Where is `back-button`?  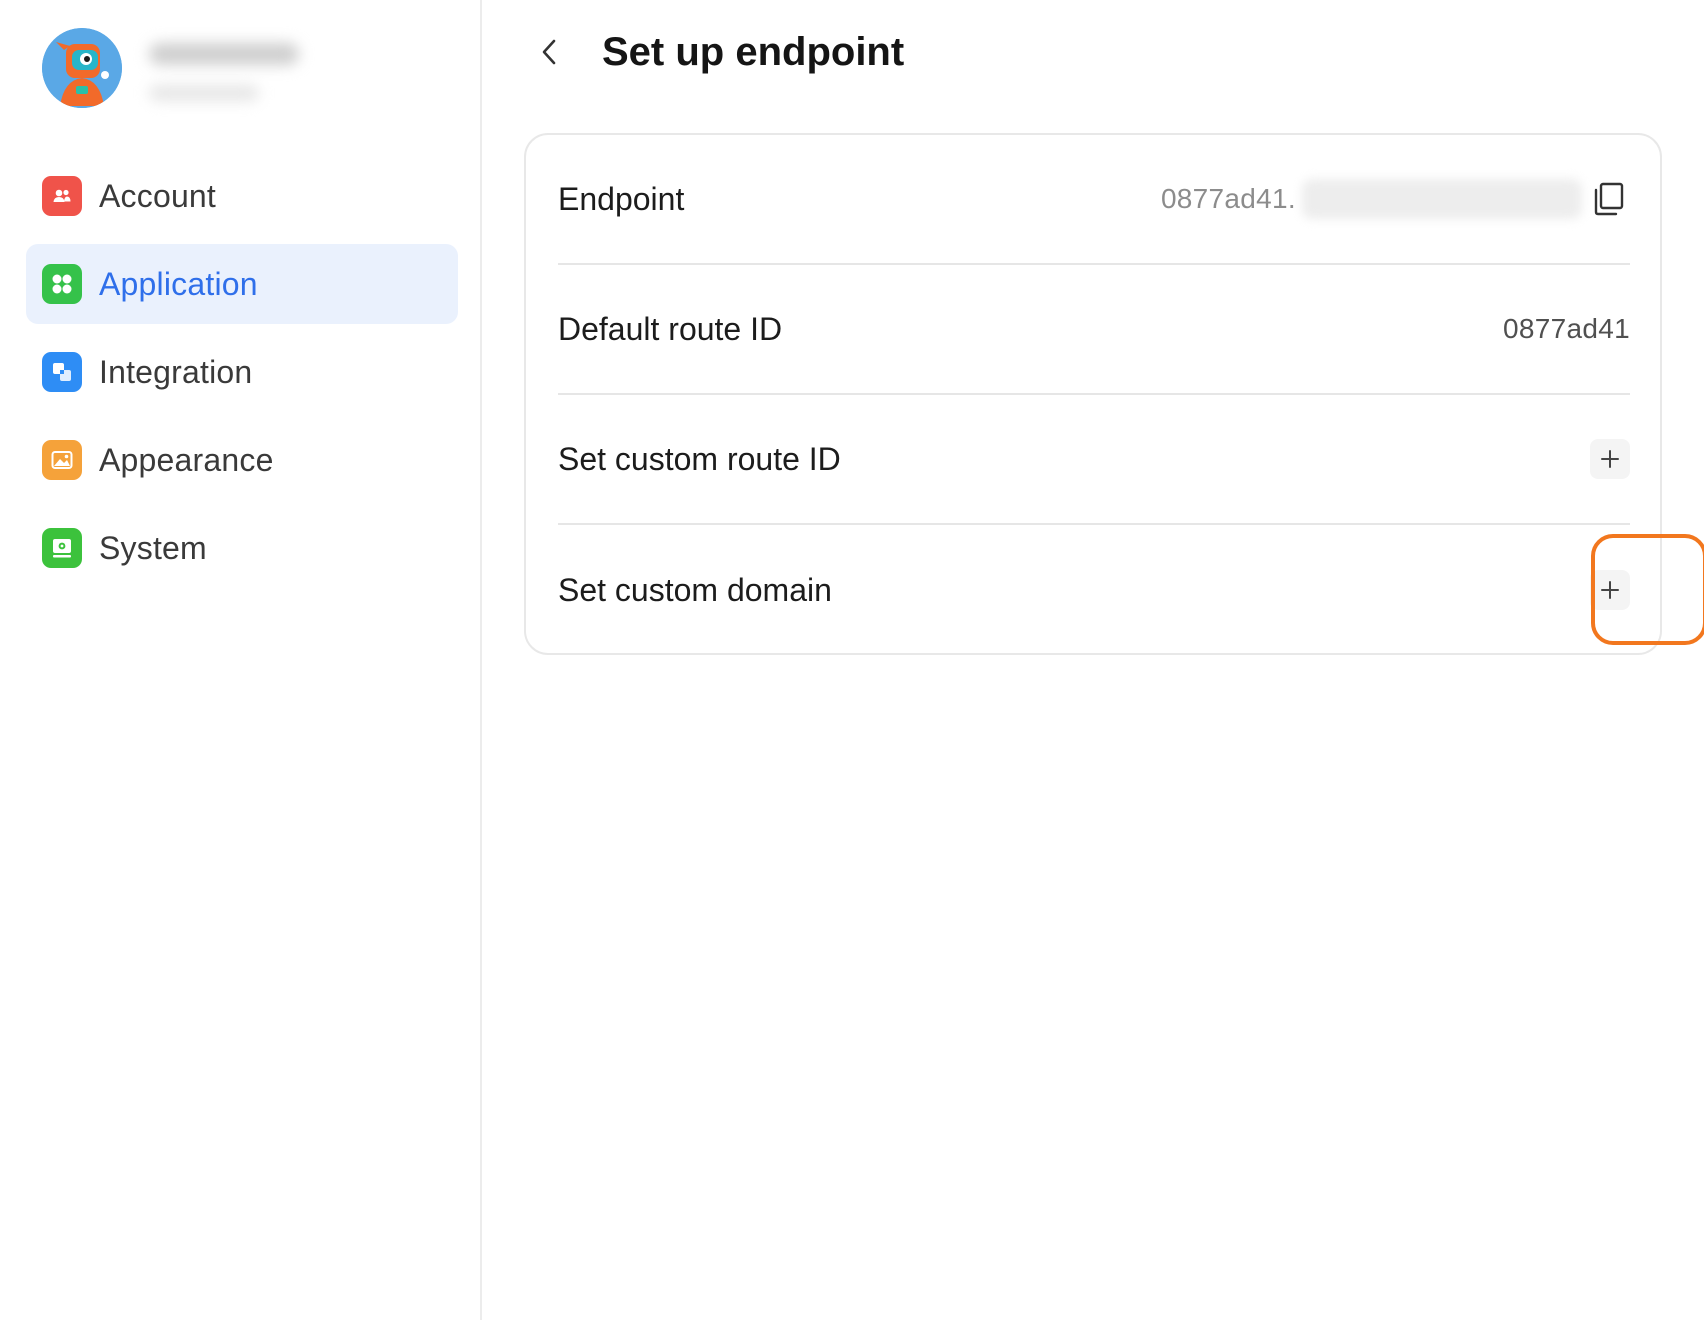 back-button is located at coordinates (550, 52).